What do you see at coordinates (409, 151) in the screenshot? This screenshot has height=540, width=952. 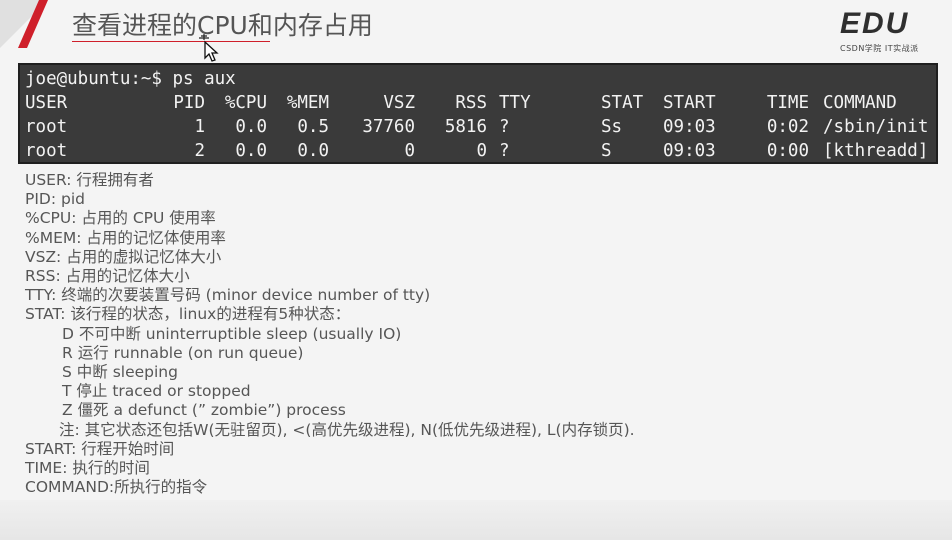 I see `cell-vsz: 0` at bounding box center [409, 151].